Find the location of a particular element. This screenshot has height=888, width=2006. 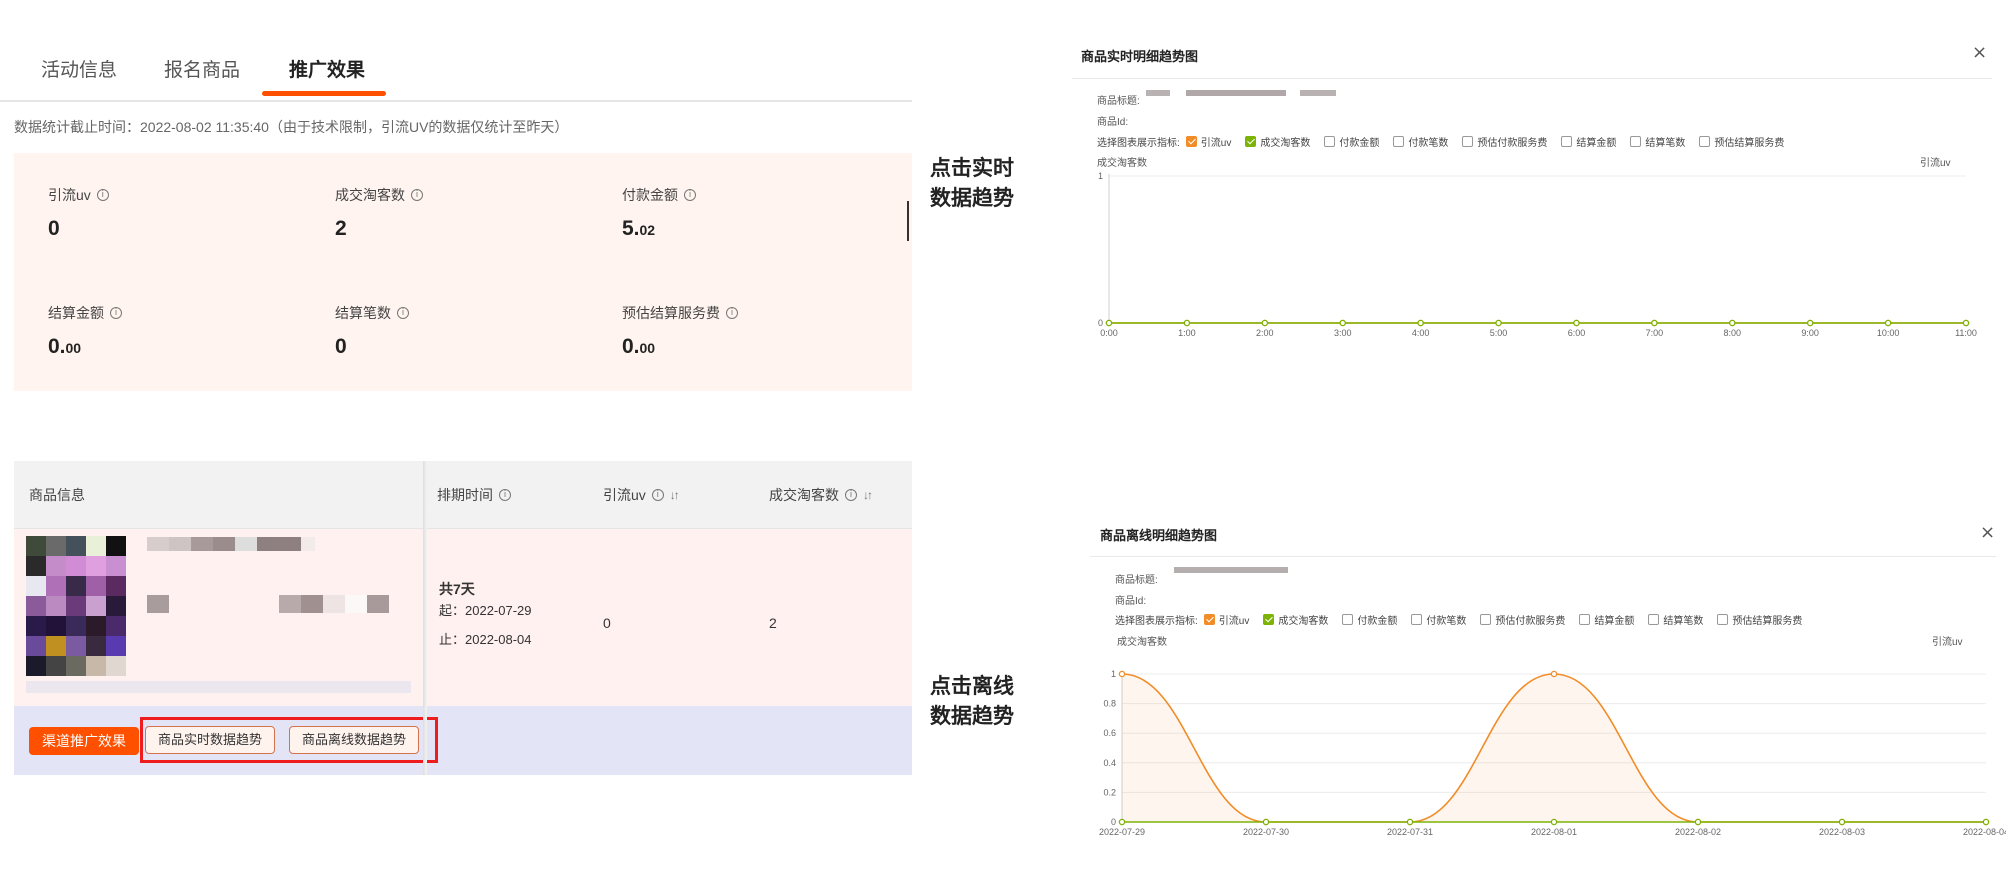

metric-settlement-amount: 结算金额 i 0.00 is located at coordinates (178, 331).